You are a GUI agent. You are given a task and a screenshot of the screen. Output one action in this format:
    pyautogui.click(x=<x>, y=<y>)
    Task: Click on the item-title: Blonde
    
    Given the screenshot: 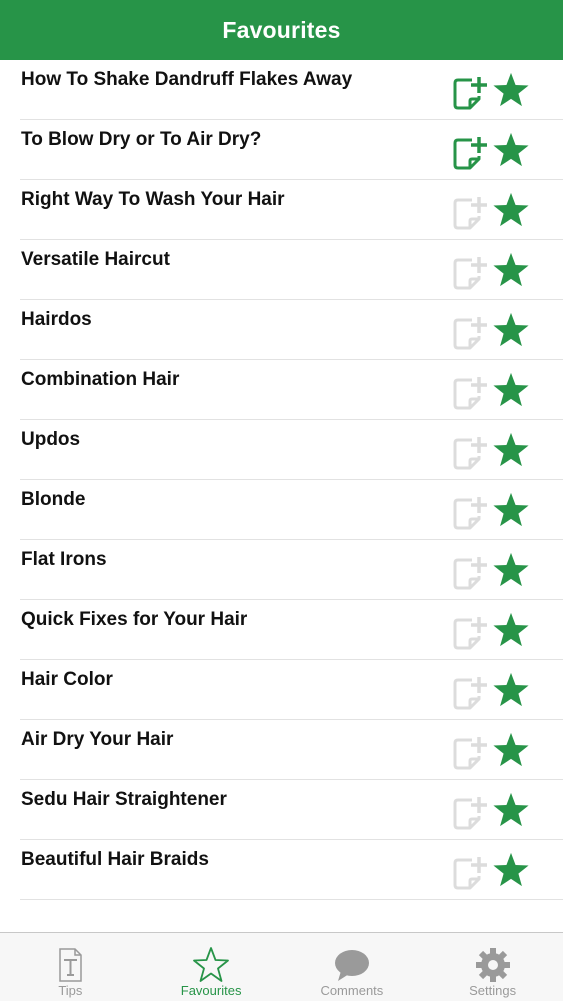 What is the action you would take?
    pyautogui.click(x=53, y=499)
    